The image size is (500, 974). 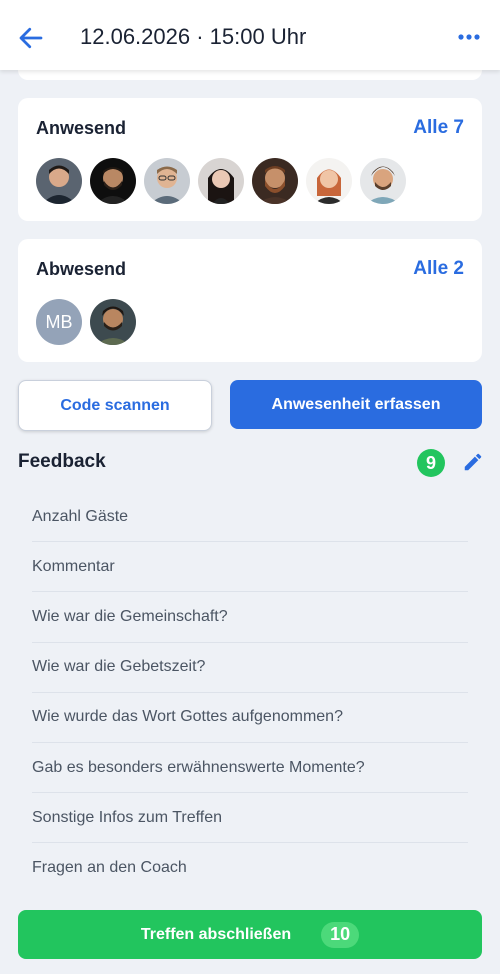 What do you see at coordinates (438, 128) in the screenshot?
I see `present-all-link: Alle 7` at bounding box center [438, 128].